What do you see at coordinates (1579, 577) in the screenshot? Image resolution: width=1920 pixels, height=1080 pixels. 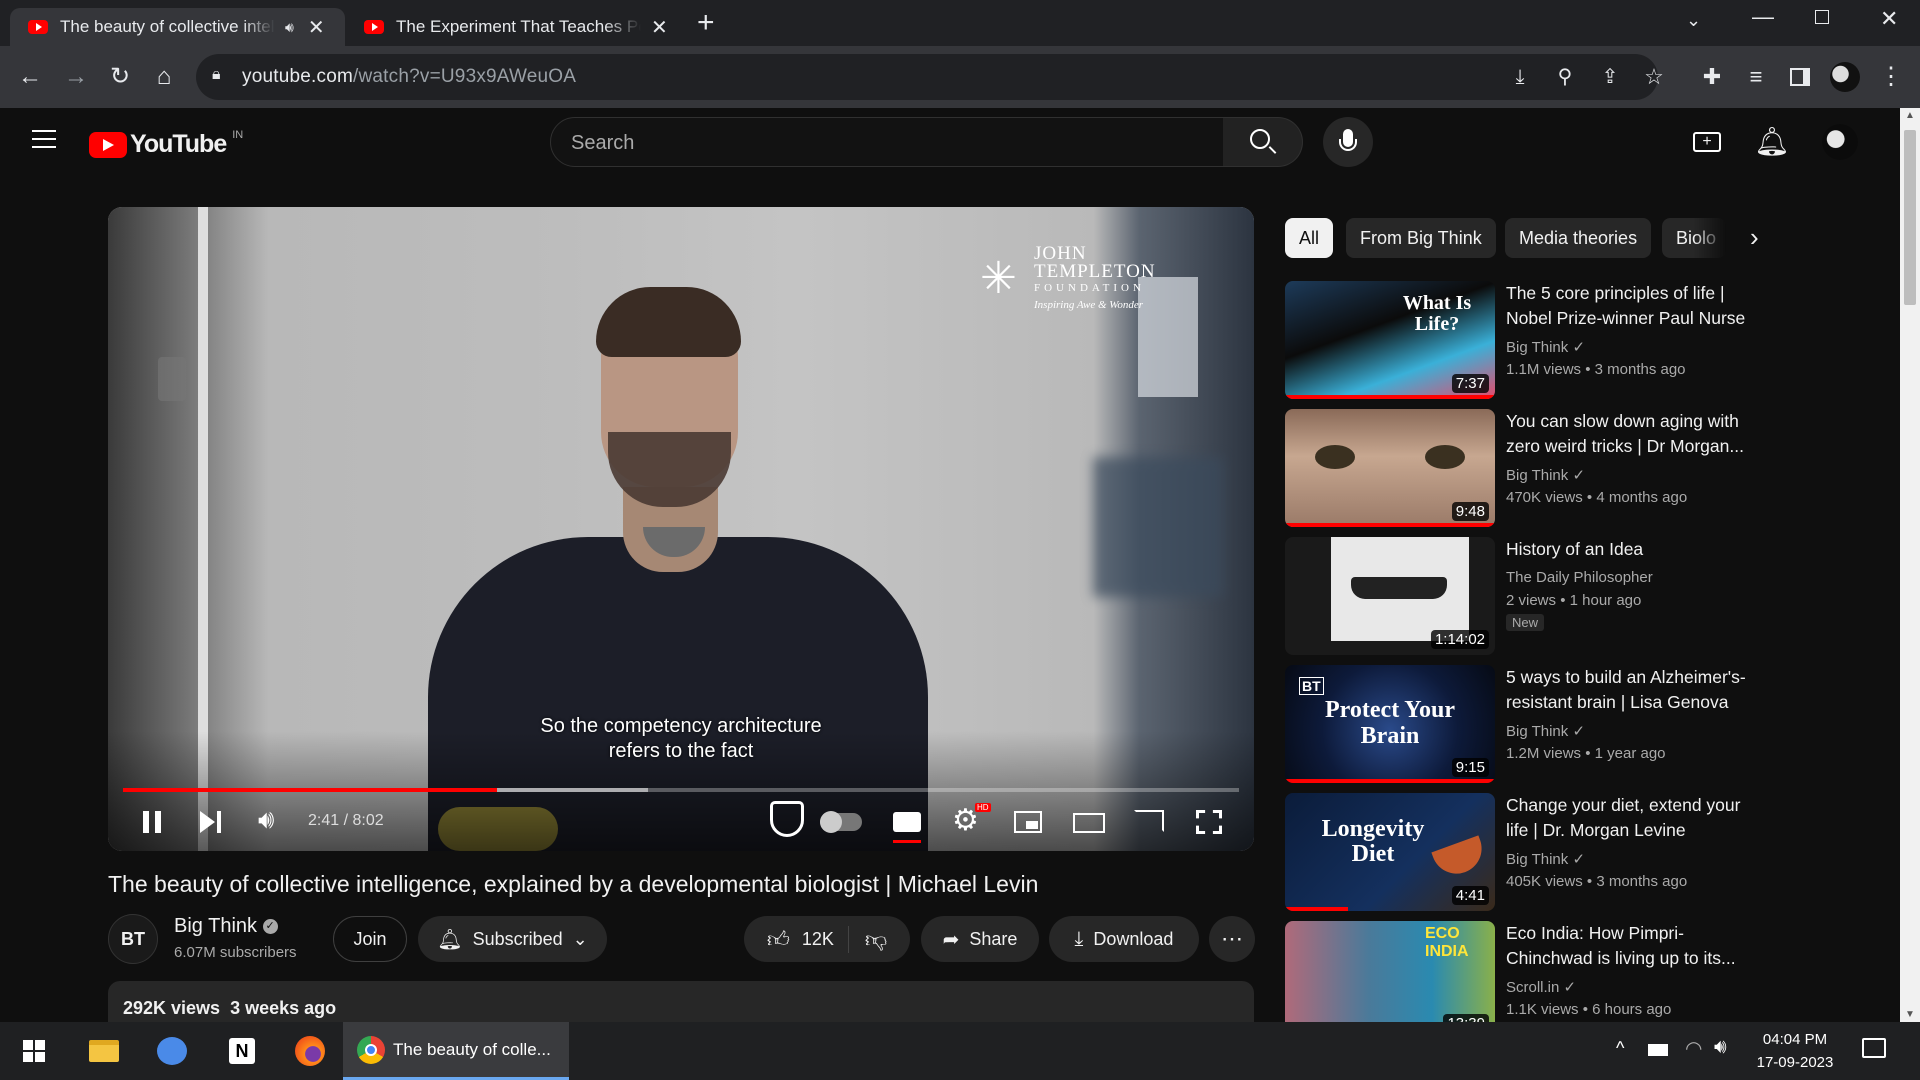 I see `channel-name: The Daily Philosopher` at bounding box center [1579, 577].